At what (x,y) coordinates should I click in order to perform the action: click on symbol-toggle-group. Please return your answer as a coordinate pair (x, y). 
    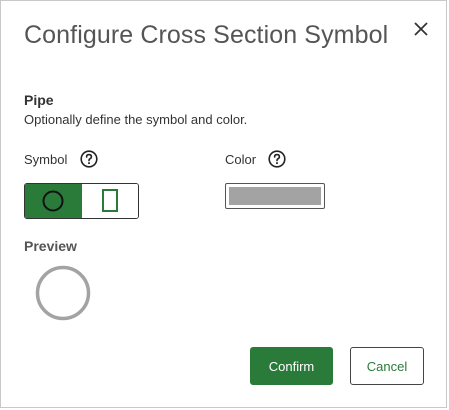
    Looking at the image, I should click on (81, 201).